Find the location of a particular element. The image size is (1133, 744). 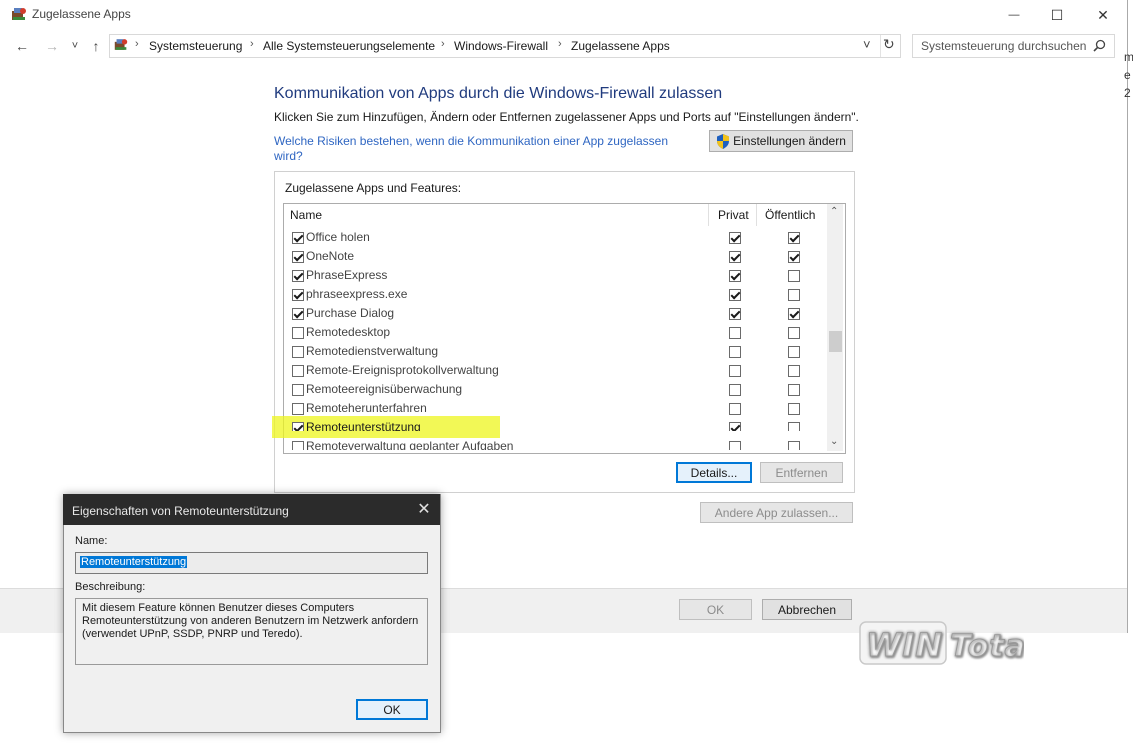

column-header-private: Privat is located at coordinates (733, 215).